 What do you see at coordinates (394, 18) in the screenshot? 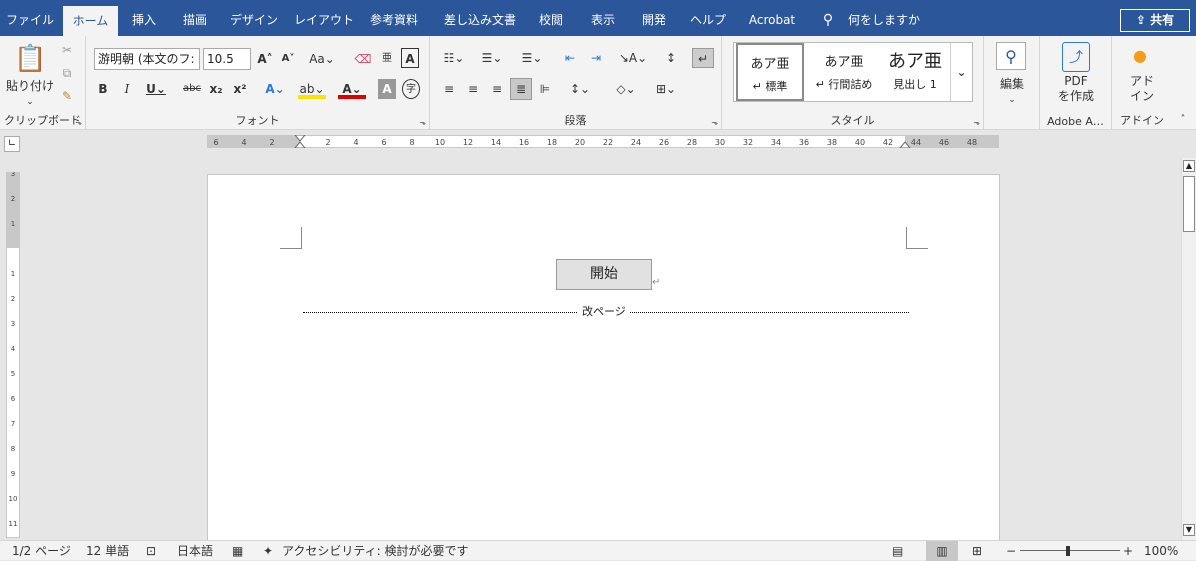
I see `tab-references: 参考資料` at bounding box center [394, 18].